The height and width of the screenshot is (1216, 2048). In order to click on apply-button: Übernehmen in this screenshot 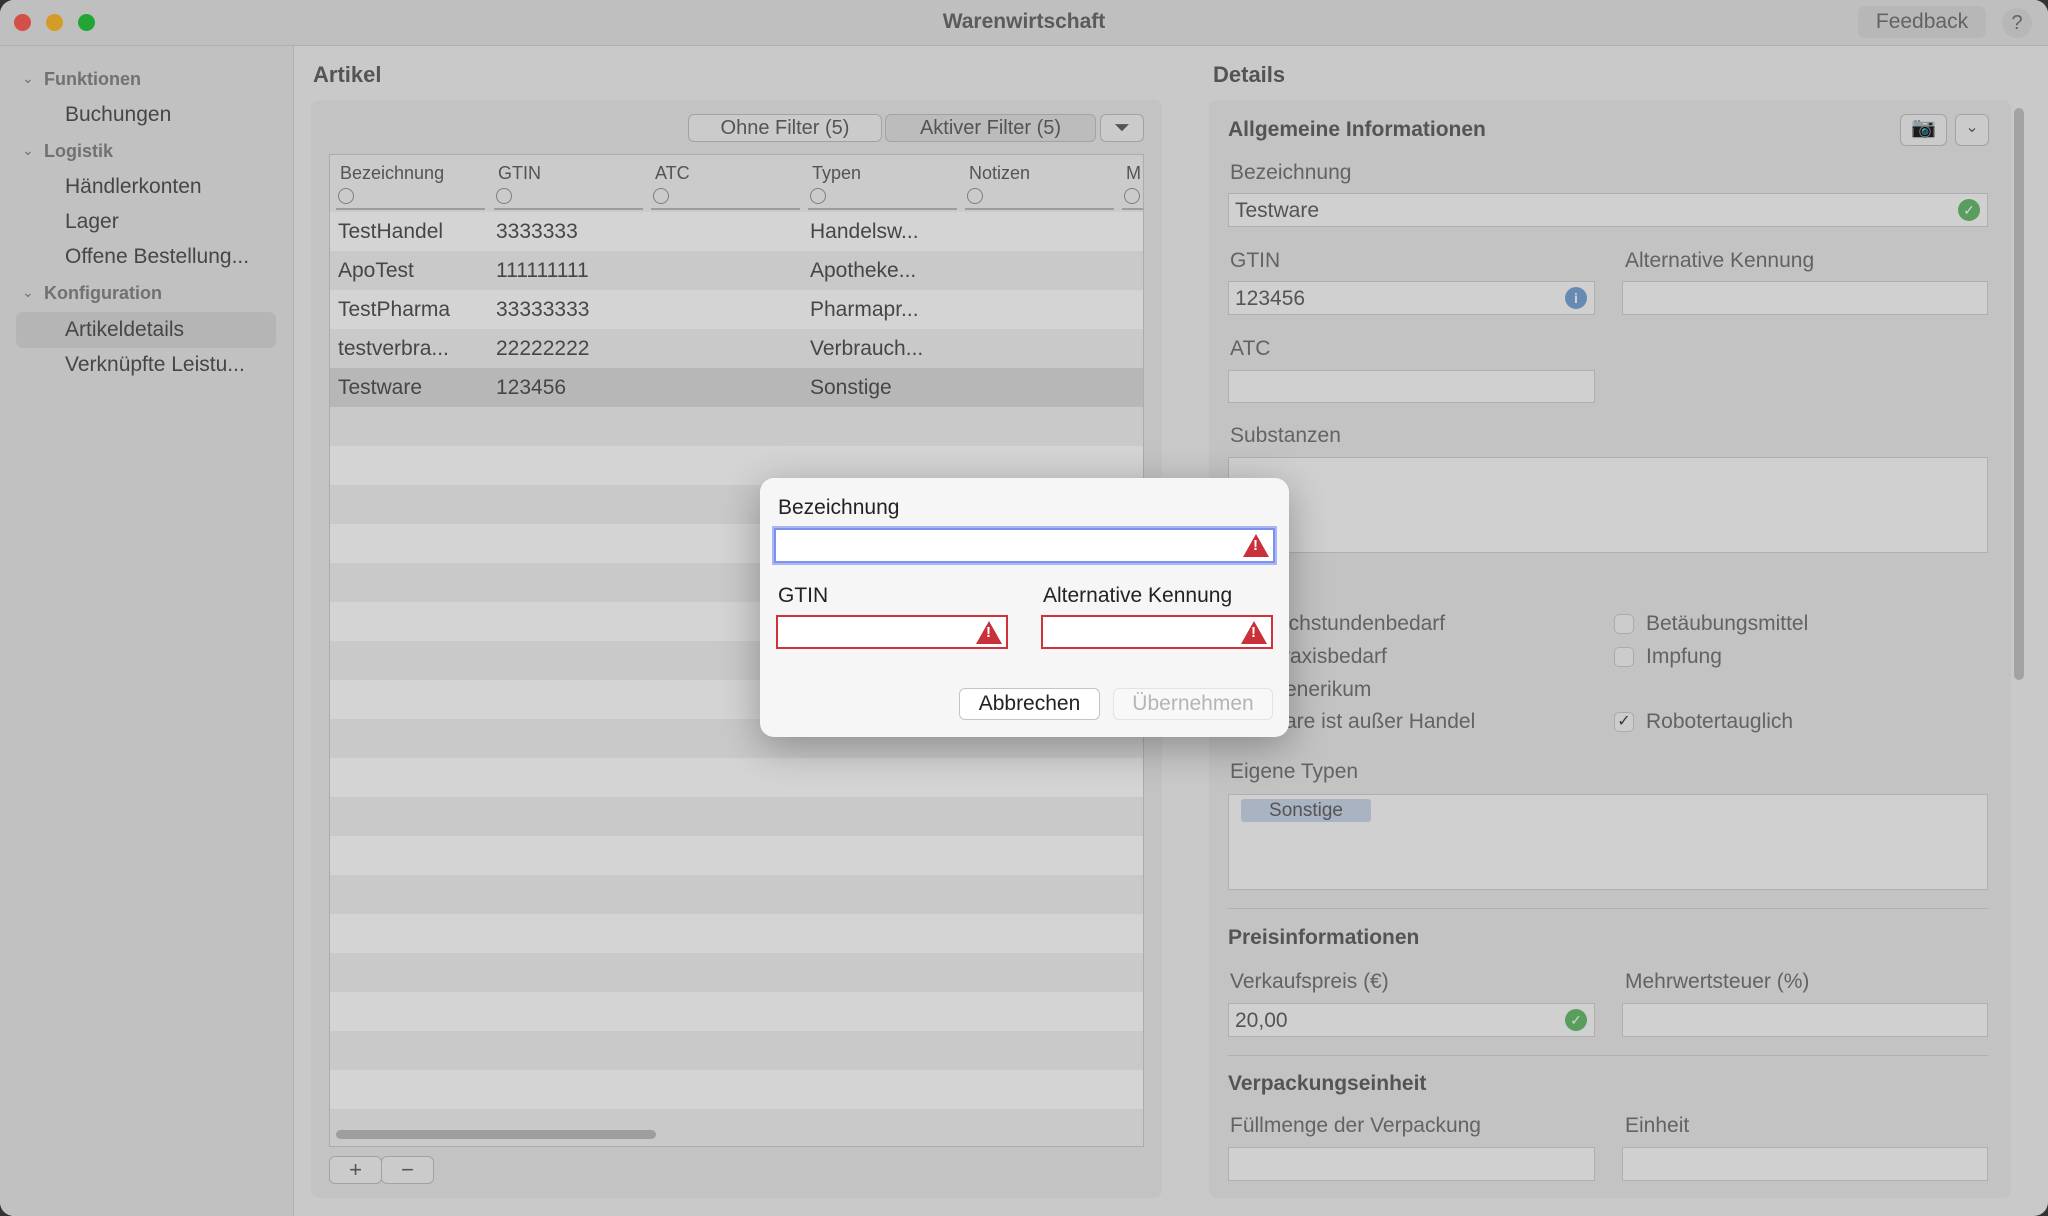, I will do `click(1193, 704)`.